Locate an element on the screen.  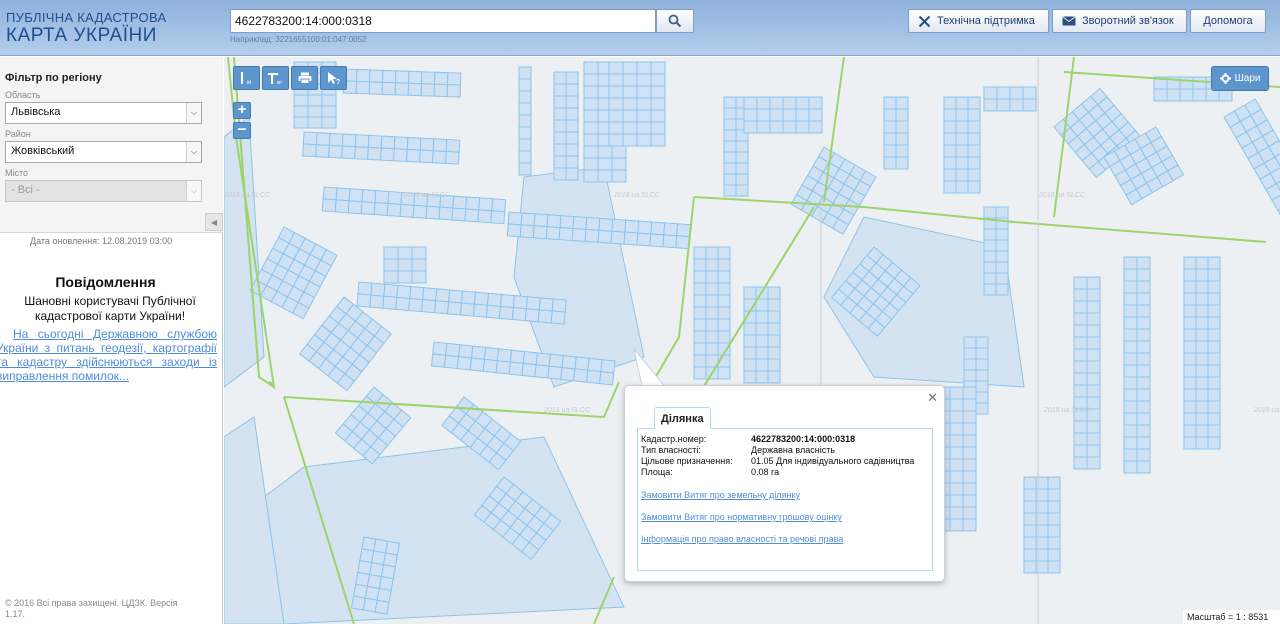
info-value: Державна власність is located at coordinates (793, 450).